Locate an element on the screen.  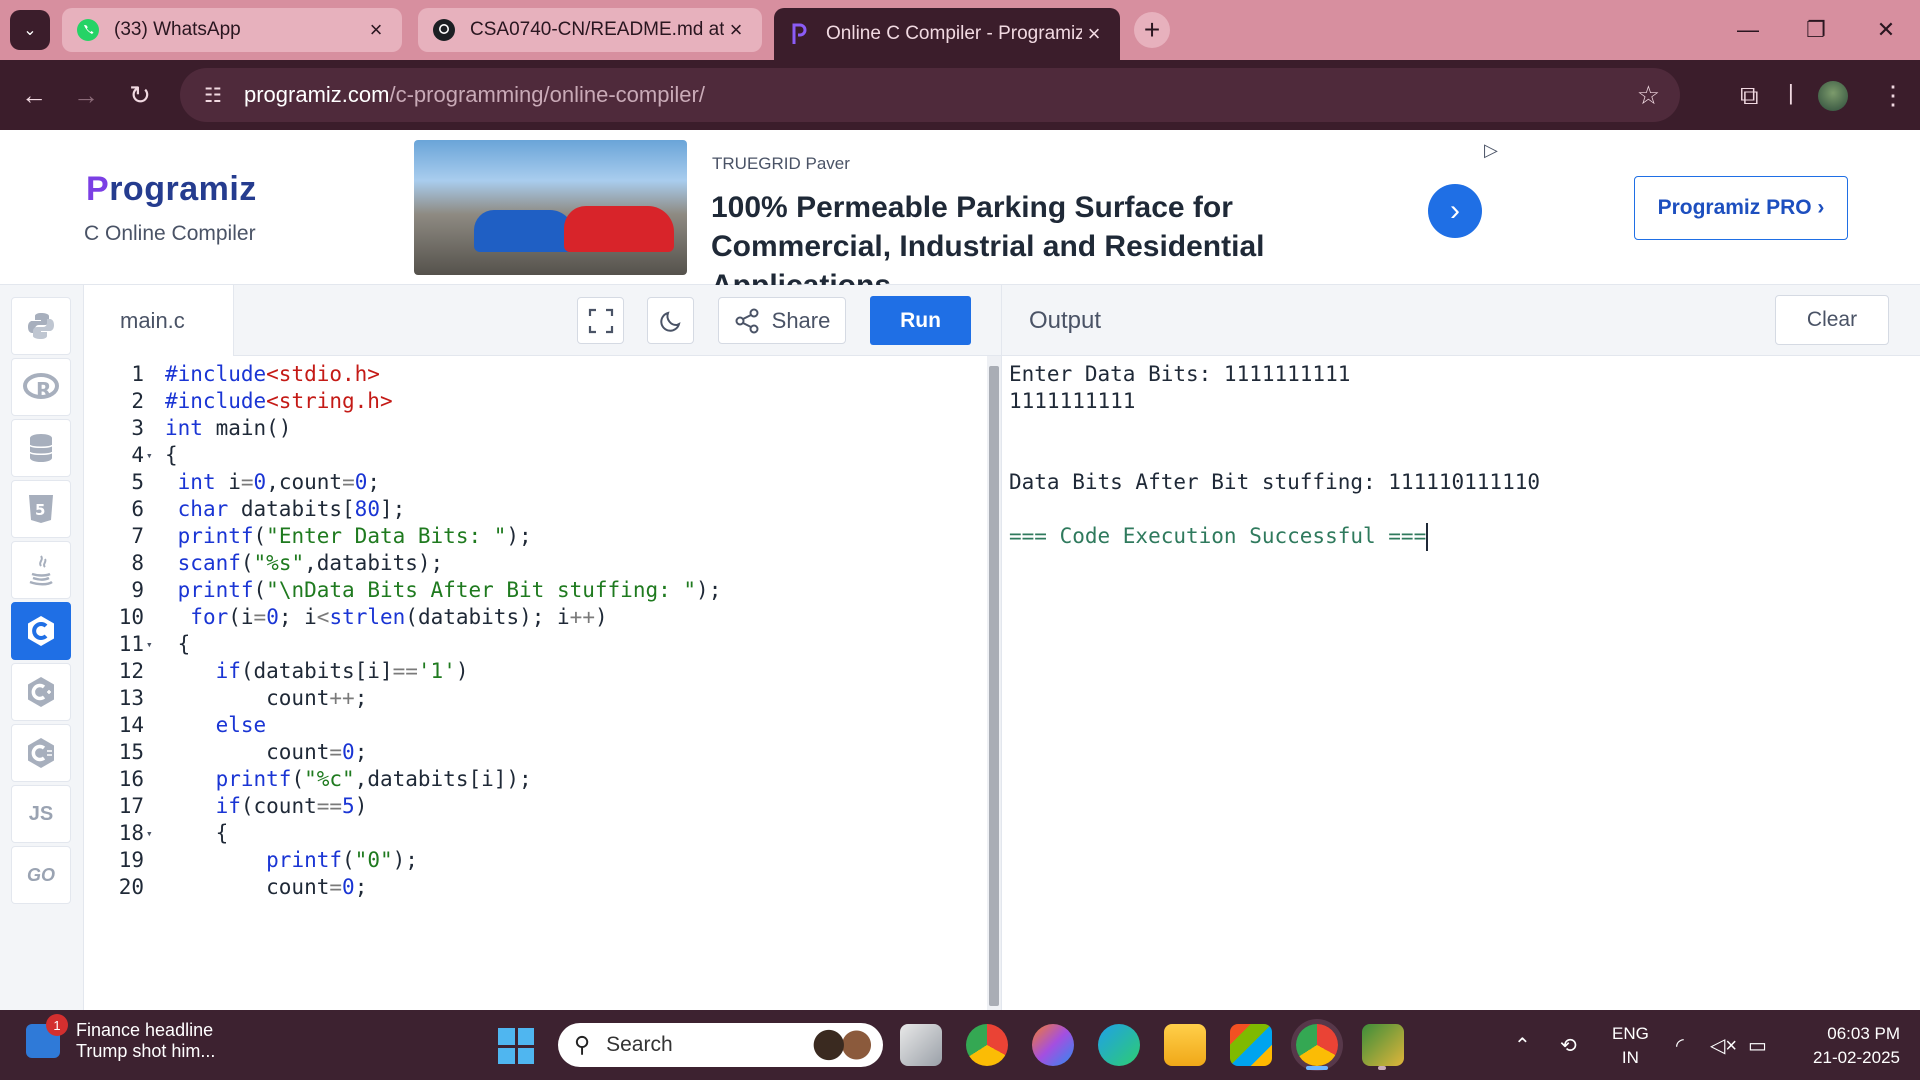
battery-icon: ▭ is located at coordinates (1757, 1045).